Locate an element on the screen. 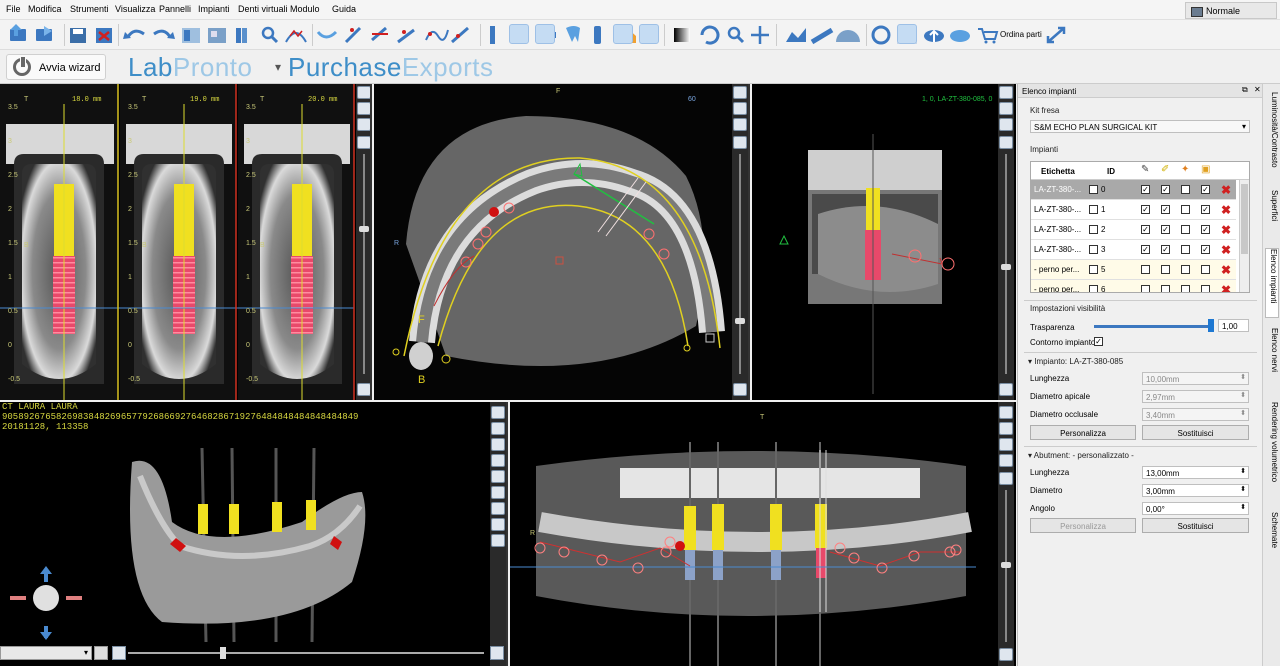 This screenshot has width=1280, height=666. row-c4-checkbox is located at coordinates (1205, 269).